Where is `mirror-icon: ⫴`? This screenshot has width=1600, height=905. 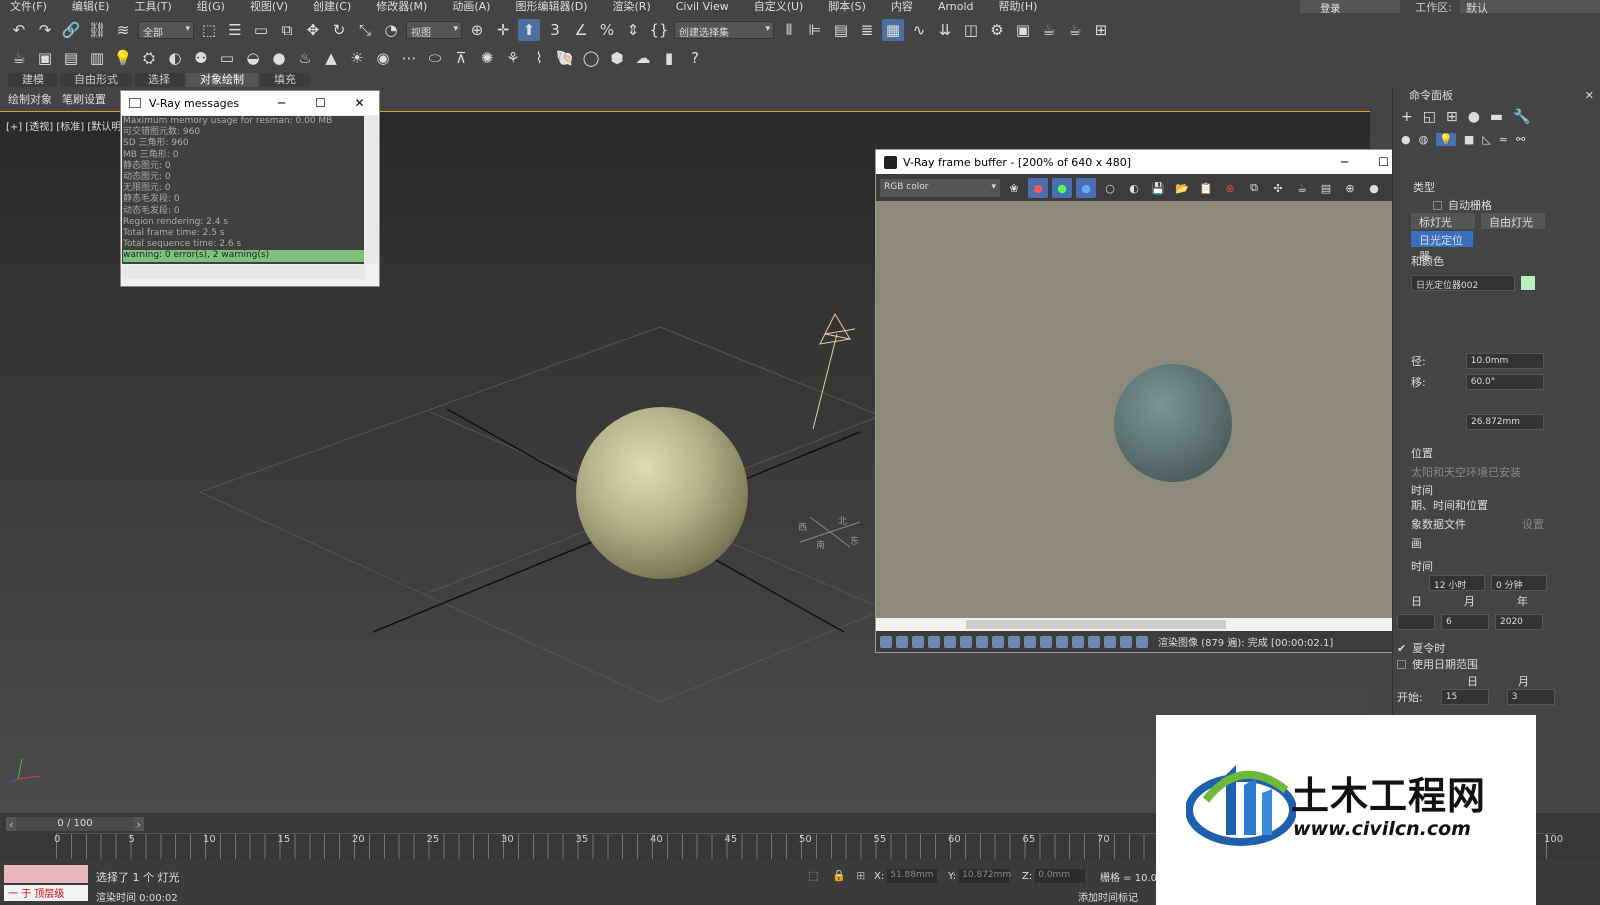 mirror-icon: ⫴ is located at coordinates (789, 30).